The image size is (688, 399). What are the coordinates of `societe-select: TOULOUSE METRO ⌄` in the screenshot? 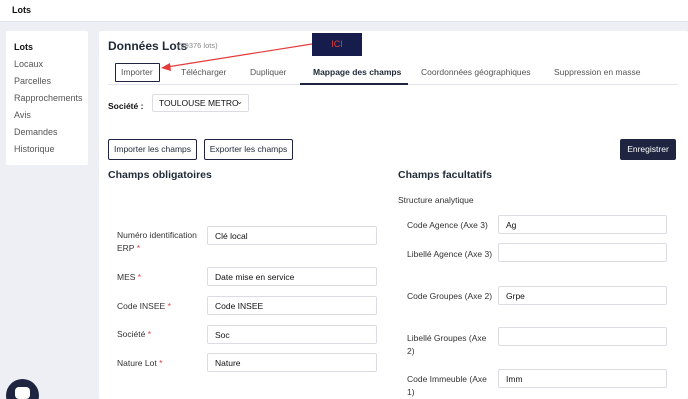 It's located at (200, 103).